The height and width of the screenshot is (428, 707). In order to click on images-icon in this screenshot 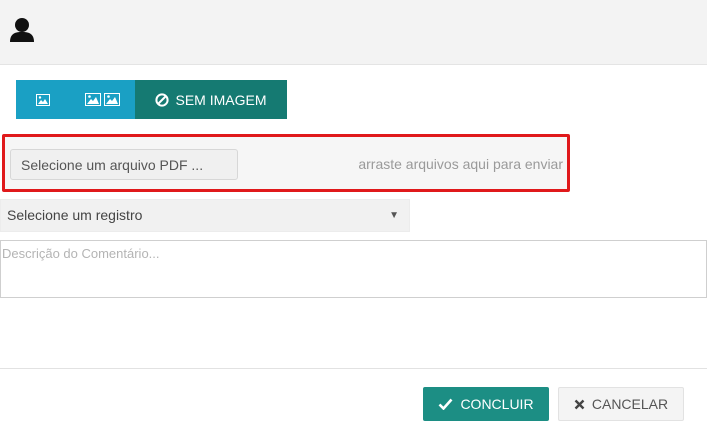, I will do `click(102, 99)`.